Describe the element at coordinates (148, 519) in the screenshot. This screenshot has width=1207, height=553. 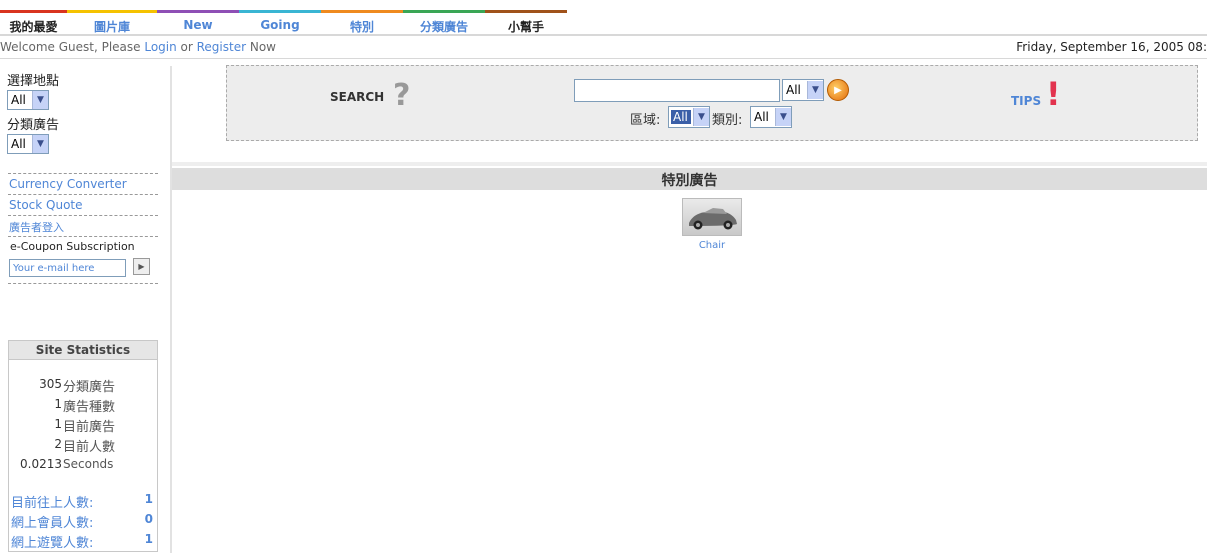
I see `online-count: 0` at that location.